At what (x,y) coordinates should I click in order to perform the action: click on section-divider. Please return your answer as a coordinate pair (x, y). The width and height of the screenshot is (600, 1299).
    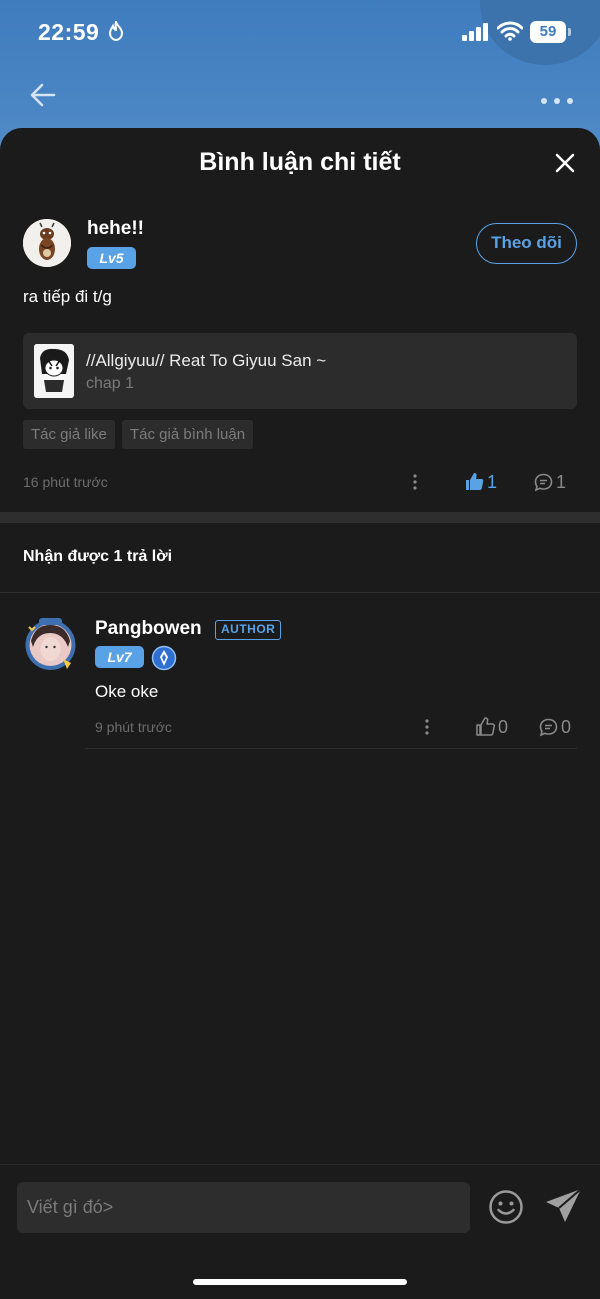
    Looking at the image, I should click on (300, 517).